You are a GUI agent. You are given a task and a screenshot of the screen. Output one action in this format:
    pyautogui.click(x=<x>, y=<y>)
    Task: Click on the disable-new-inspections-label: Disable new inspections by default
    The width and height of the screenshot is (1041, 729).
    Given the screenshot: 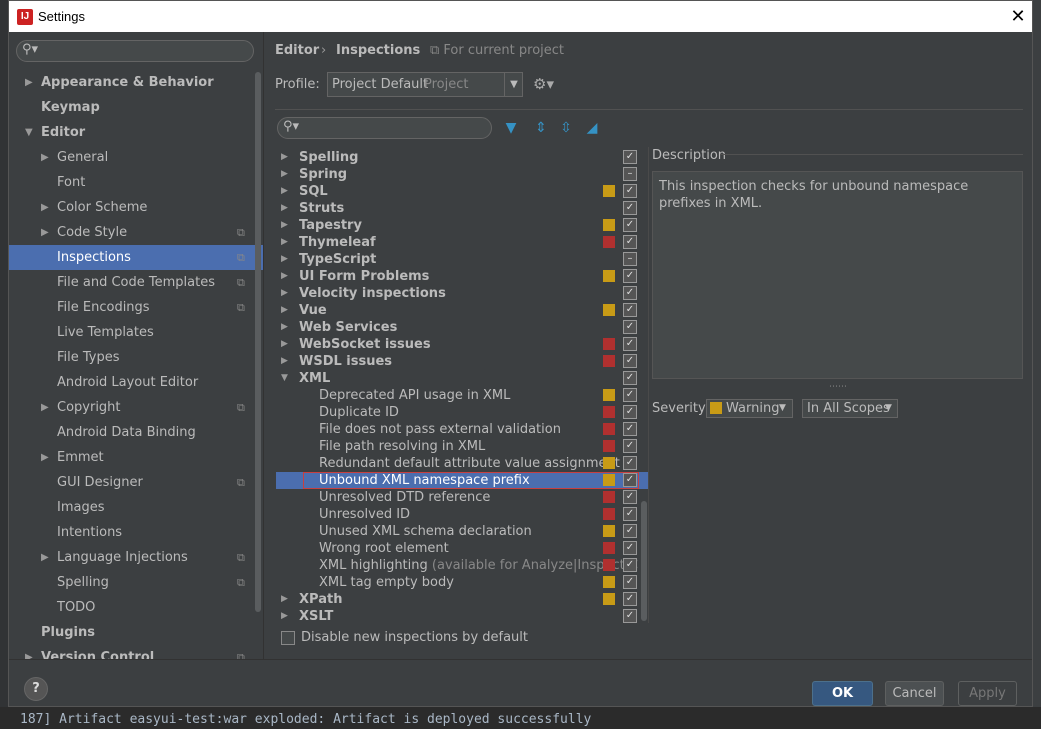 What is the action you would take?
    pyautogui.click(x=414, y=637)
    